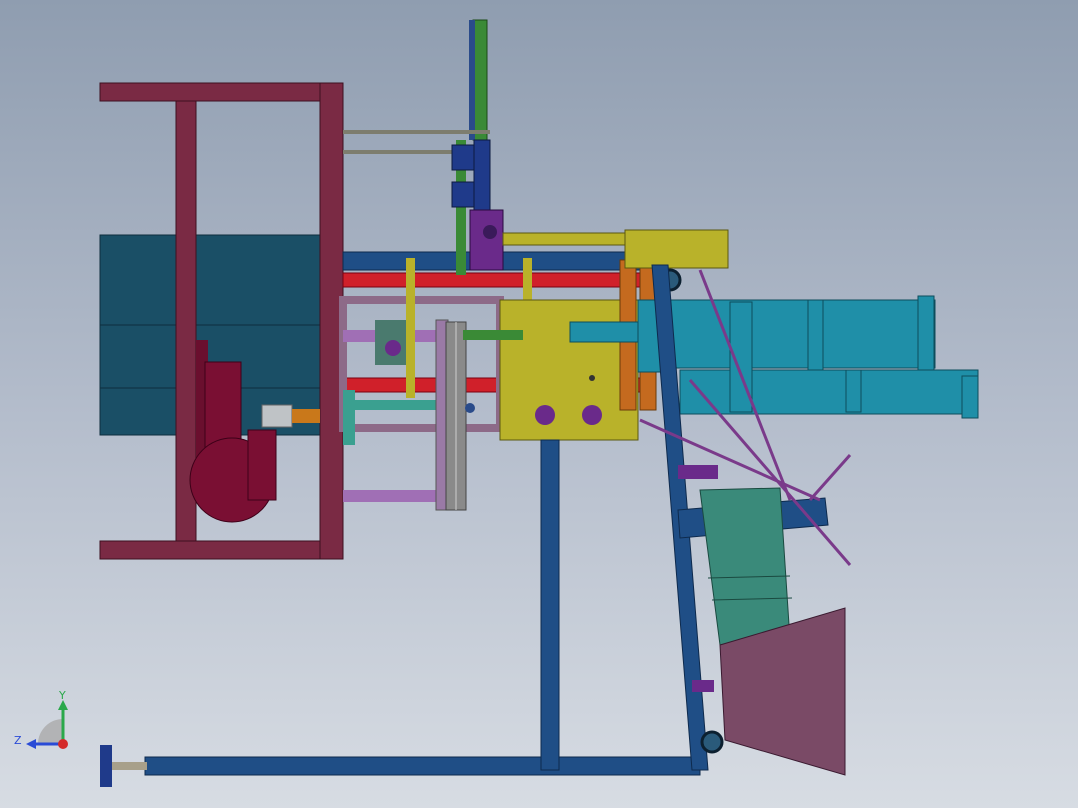  Describe the element at coordinates (50, 731) in the screenshot. I see `triad-quarter-arc` at that location.